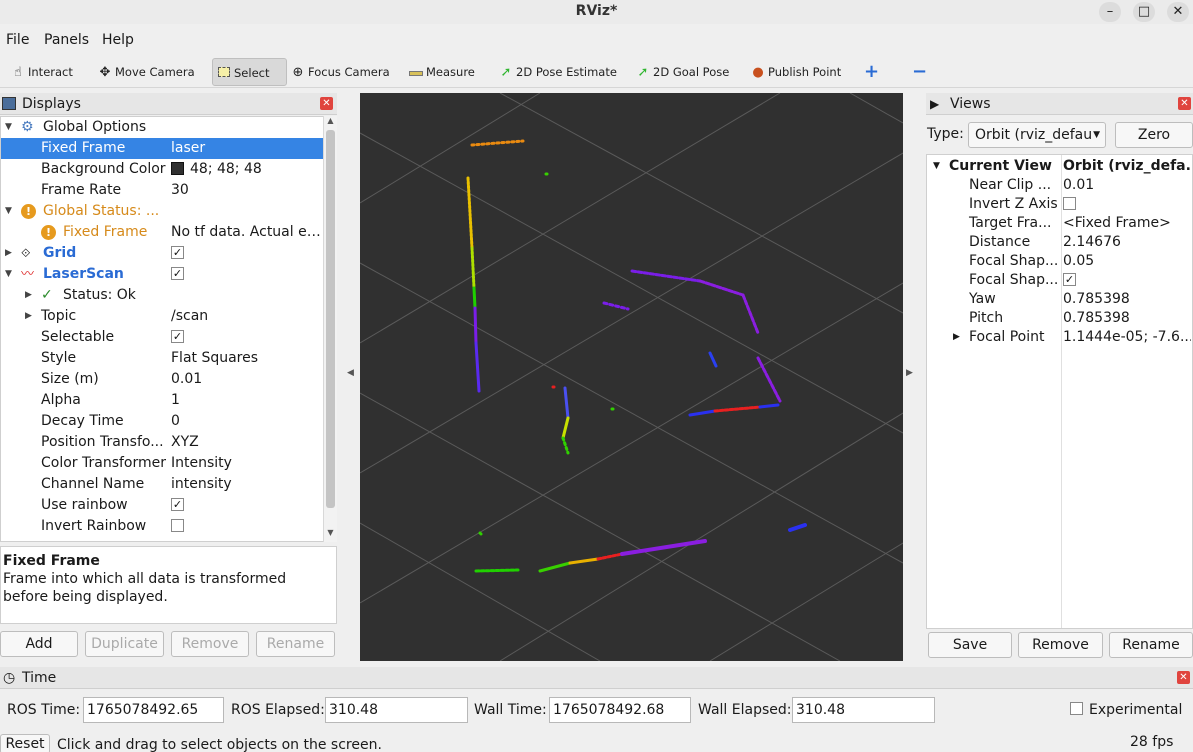 Image resolution: width=1193 pixels, height=752 pixels. I want to click on close-window-button: ✕, so click(1178, 12).